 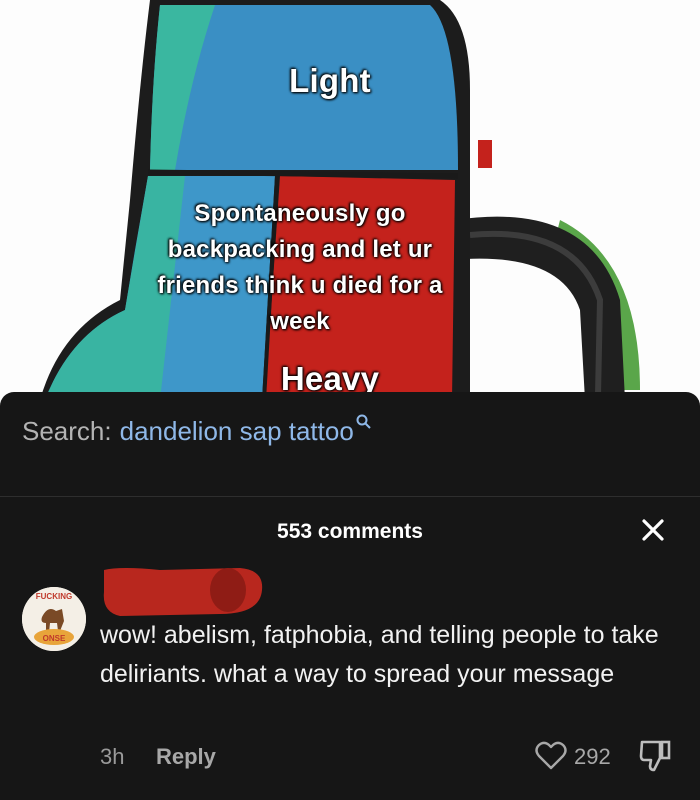 I want to click on avatar-text-top: FUCKING, so click(x=54, y=596).